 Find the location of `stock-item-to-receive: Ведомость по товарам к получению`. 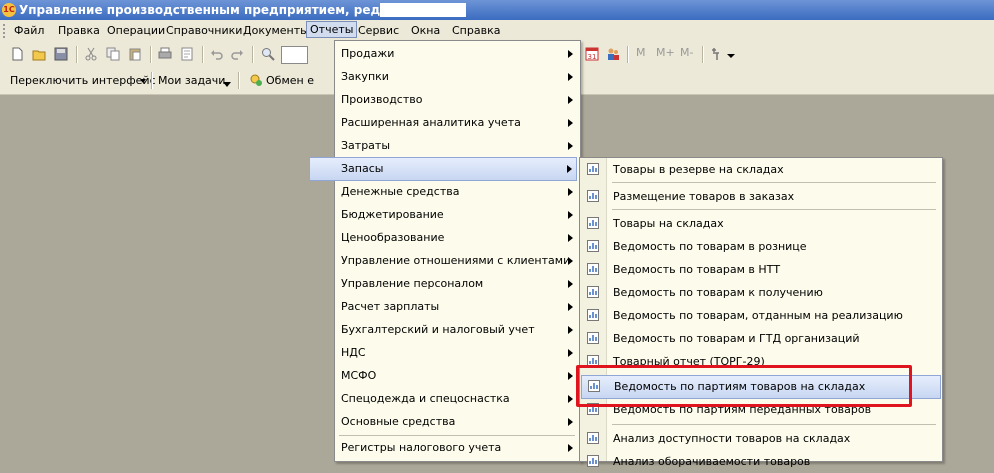

stock-item-to-receive: Ведомость по товарам к получению is located at coordinates (760, 293).